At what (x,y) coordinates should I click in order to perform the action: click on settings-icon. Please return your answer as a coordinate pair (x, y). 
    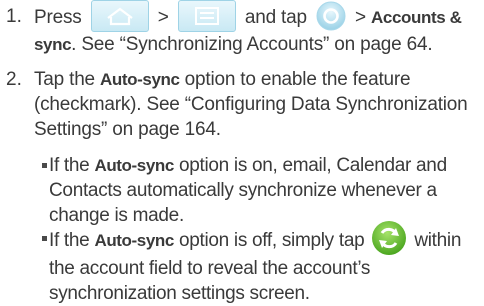
    Looking at the image, I should click on (331, 16).